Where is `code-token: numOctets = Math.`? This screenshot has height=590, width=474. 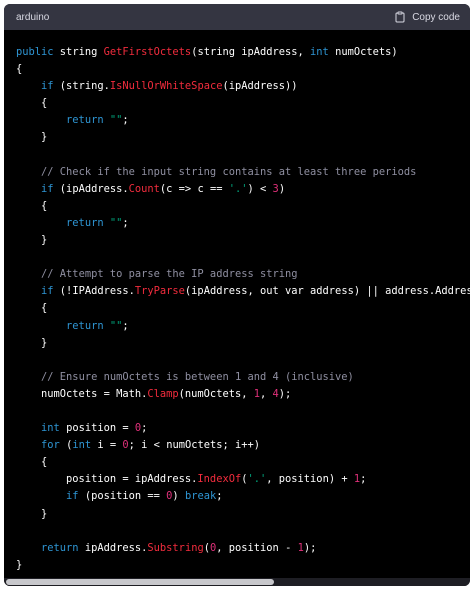 code-token: numOctets = Math. is located at coordinates (82, 393).